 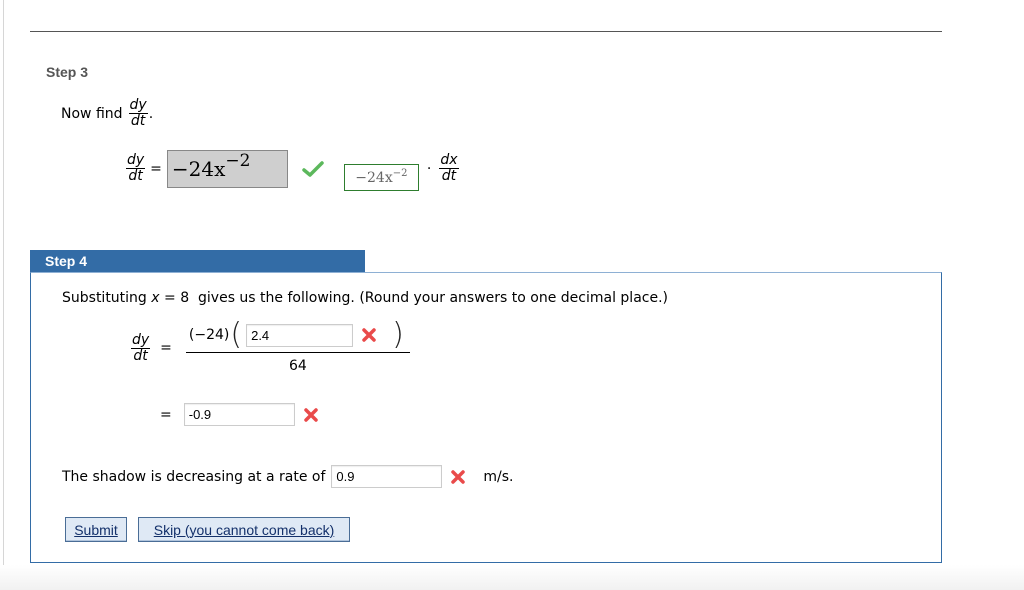 What do you see at coordinates (107, 298) in the screenshot?
I see `intro-text: Substituting` at bounding box center [107, 298].